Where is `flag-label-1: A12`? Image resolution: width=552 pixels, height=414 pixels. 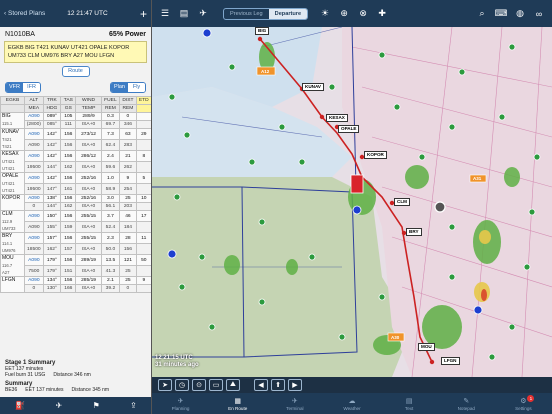 flag-label-1: A12 is located at coordinates (265, 71).